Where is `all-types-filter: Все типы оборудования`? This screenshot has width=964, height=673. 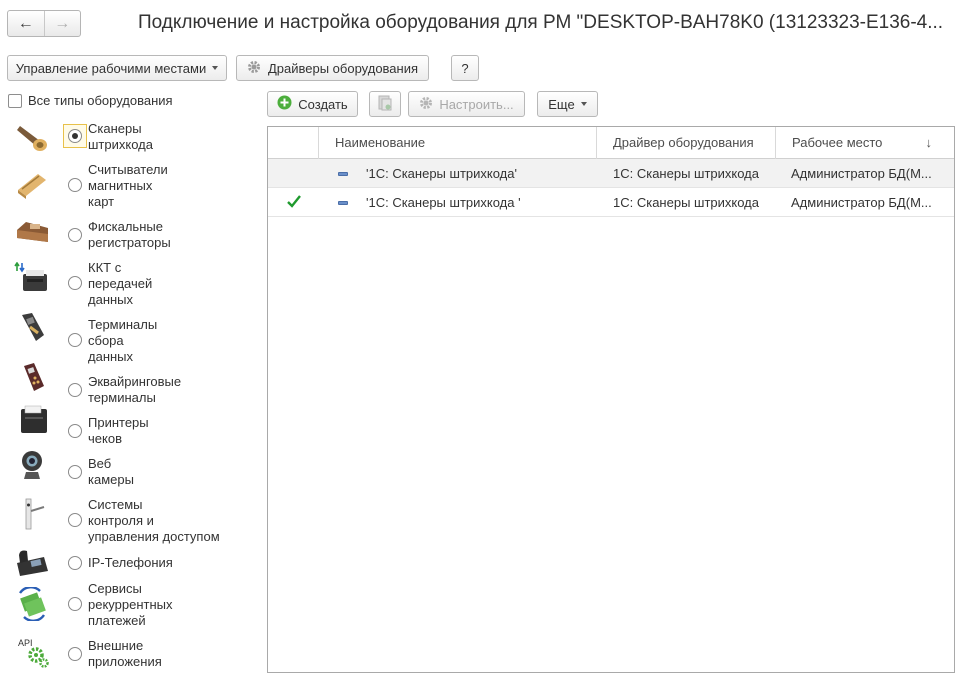
all-types-filter: Все типы оборудования is located at coordinates (90, 100).